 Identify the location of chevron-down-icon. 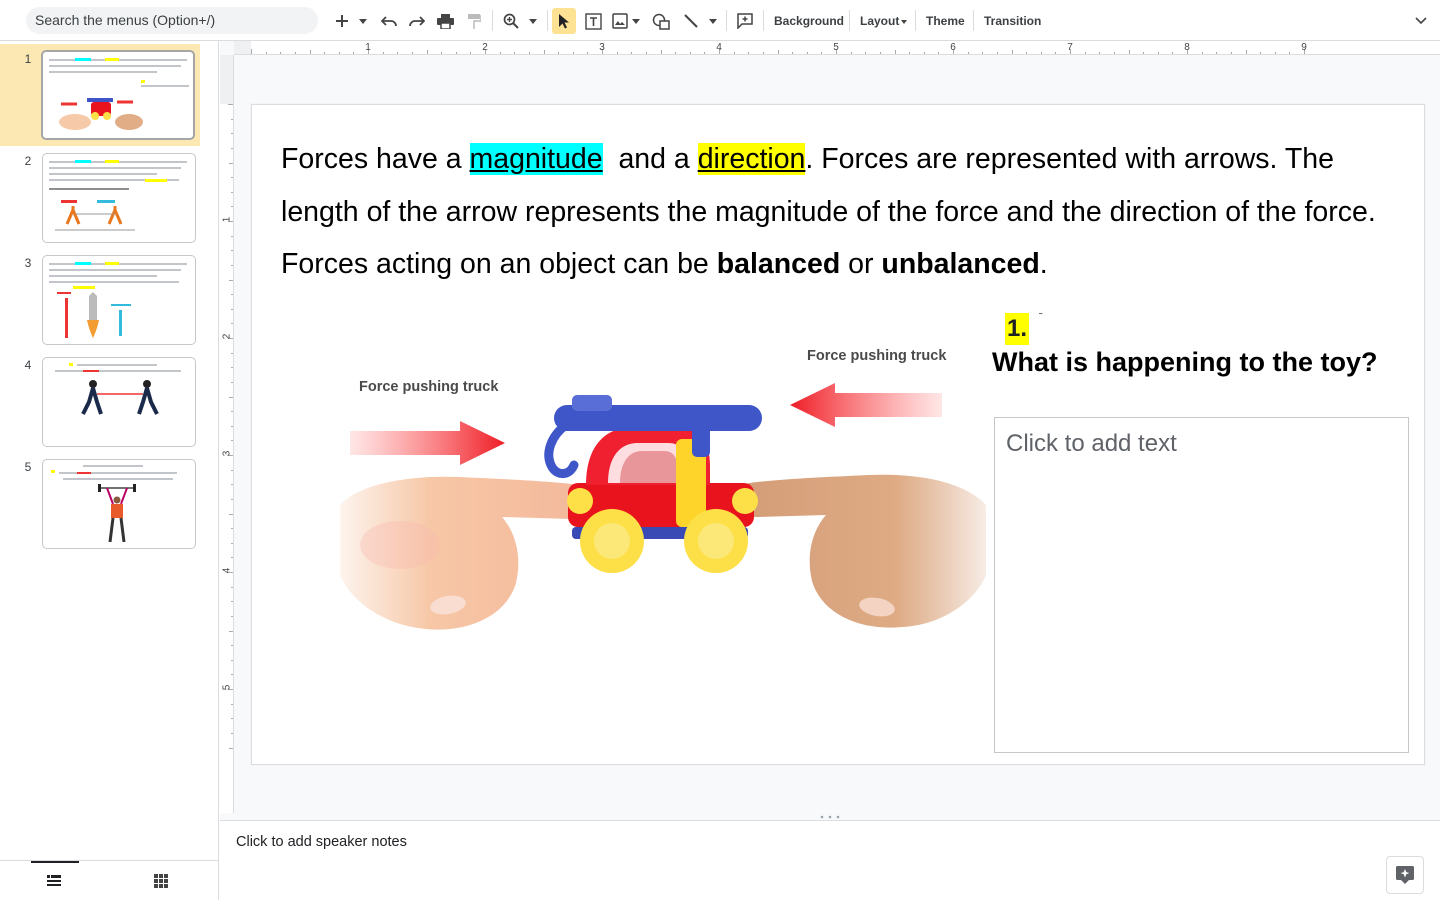
(533, 21).